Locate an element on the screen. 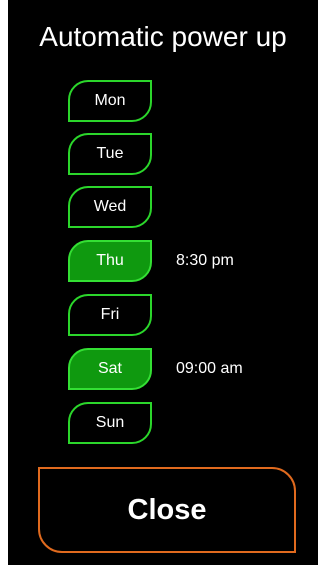  day-button-sun: Sun is located at coordinates (110, 423).